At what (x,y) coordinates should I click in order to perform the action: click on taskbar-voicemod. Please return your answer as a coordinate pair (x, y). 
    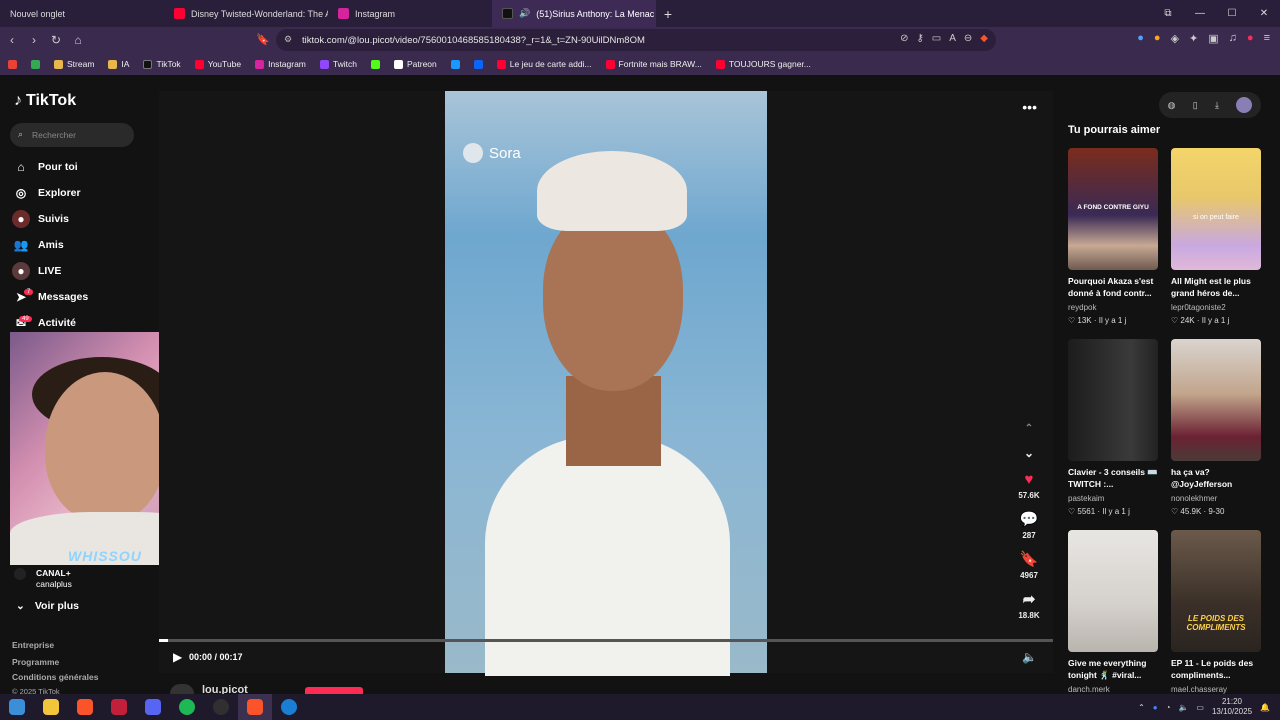
    Looking at the image, I should click on (119, 707).